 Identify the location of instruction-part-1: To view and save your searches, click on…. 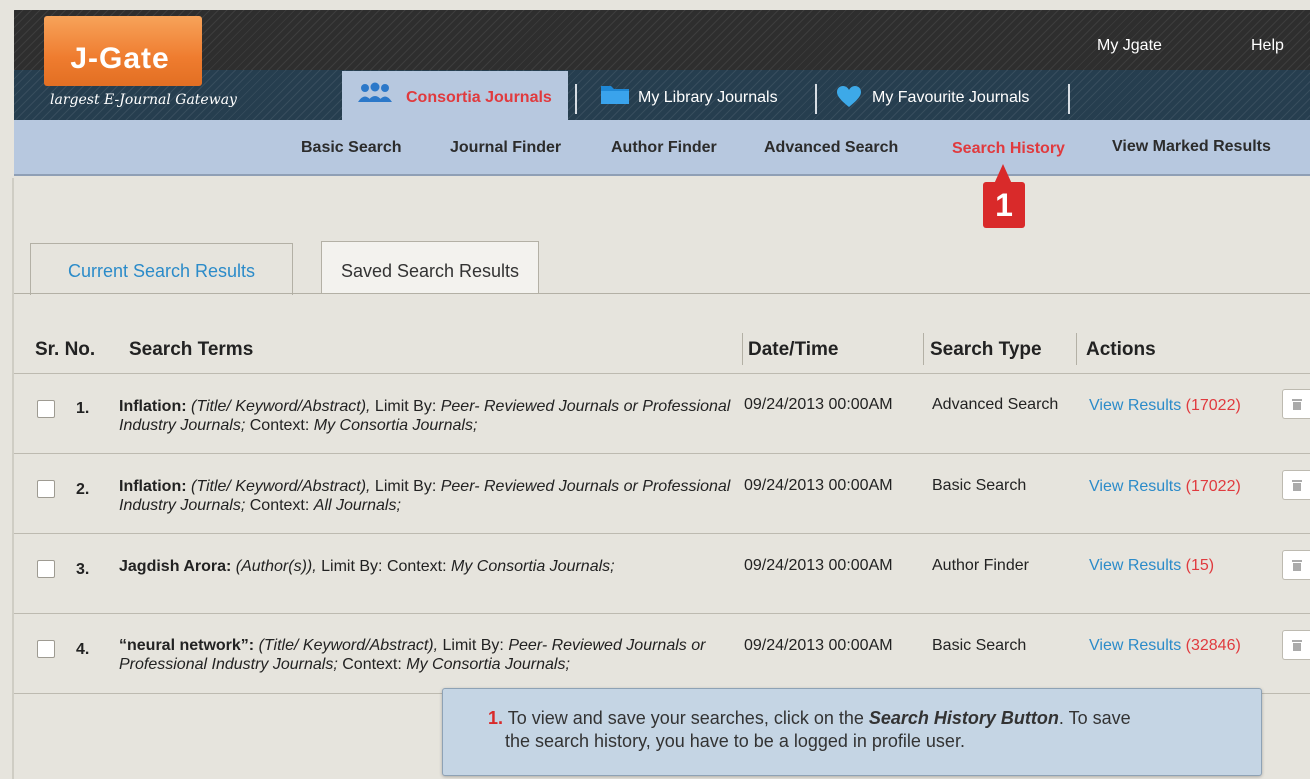
(686, 718).